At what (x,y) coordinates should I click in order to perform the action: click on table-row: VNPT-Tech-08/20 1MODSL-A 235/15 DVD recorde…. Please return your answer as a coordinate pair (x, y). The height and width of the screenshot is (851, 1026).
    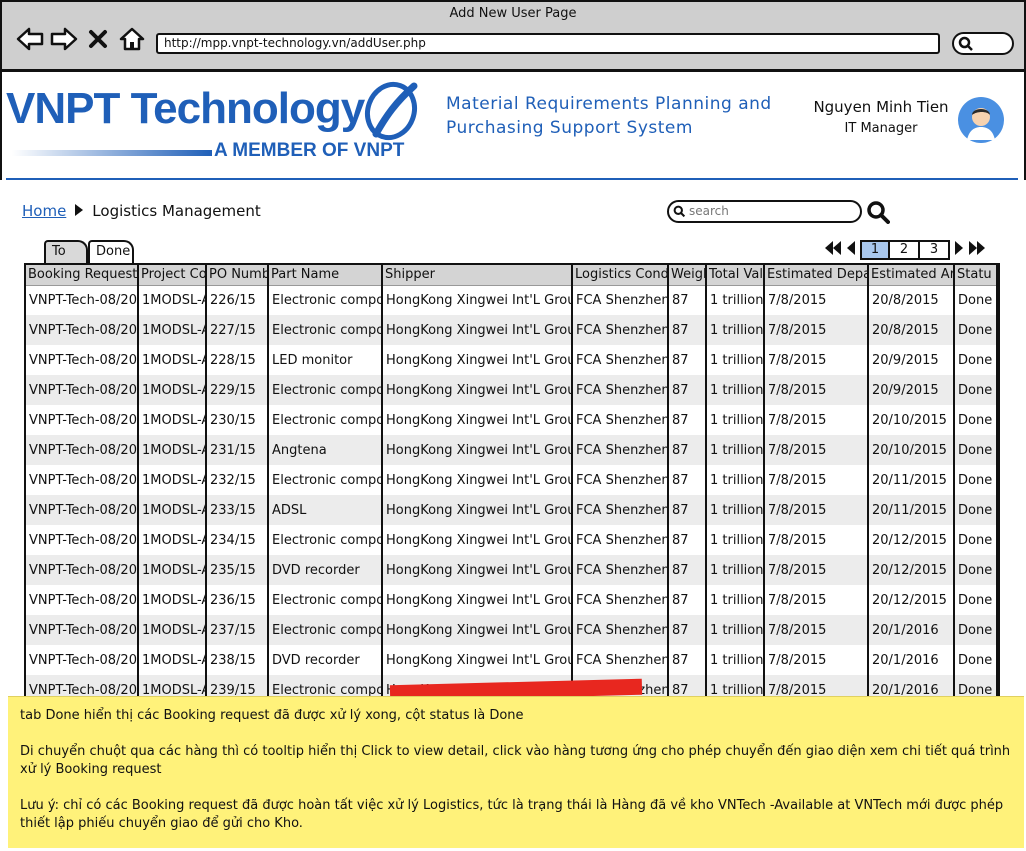
    Looking at the image, I should click on (511, 570).